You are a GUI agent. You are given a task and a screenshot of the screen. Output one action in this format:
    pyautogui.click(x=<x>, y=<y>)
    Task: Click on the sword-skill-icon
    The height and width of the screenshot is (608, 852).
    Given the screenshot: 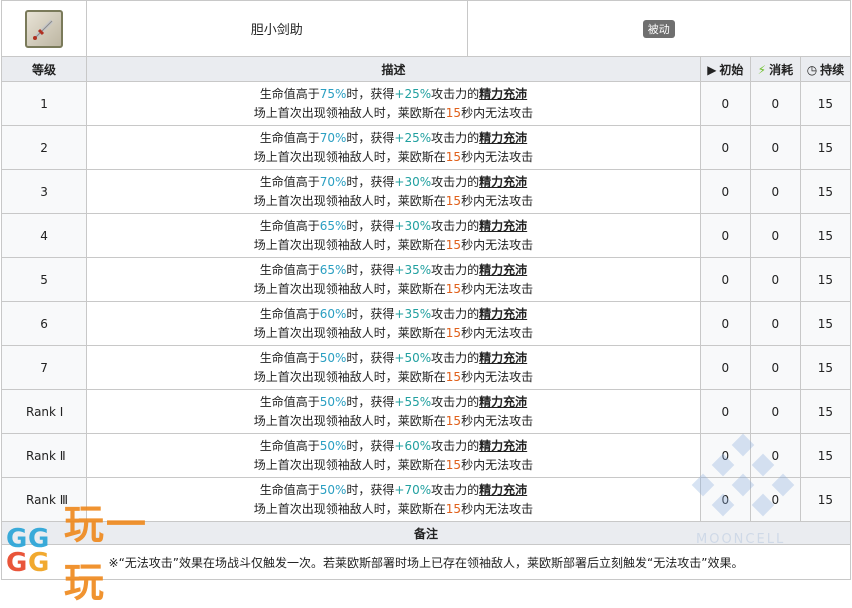 What is the action you would take?
    pyautogui.click(x=44, y=28)
    